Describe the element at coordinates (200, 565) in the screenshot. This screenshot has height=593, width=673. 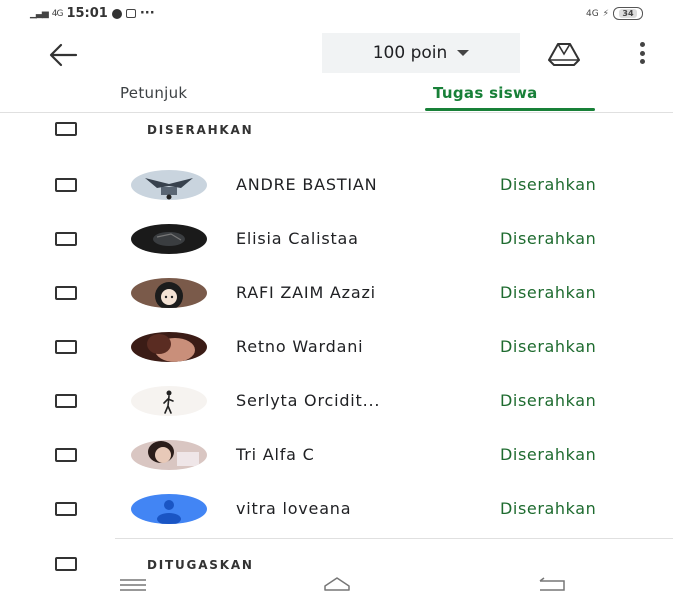
I see `section-assigned-heading: DITUGASKAN` at that location.